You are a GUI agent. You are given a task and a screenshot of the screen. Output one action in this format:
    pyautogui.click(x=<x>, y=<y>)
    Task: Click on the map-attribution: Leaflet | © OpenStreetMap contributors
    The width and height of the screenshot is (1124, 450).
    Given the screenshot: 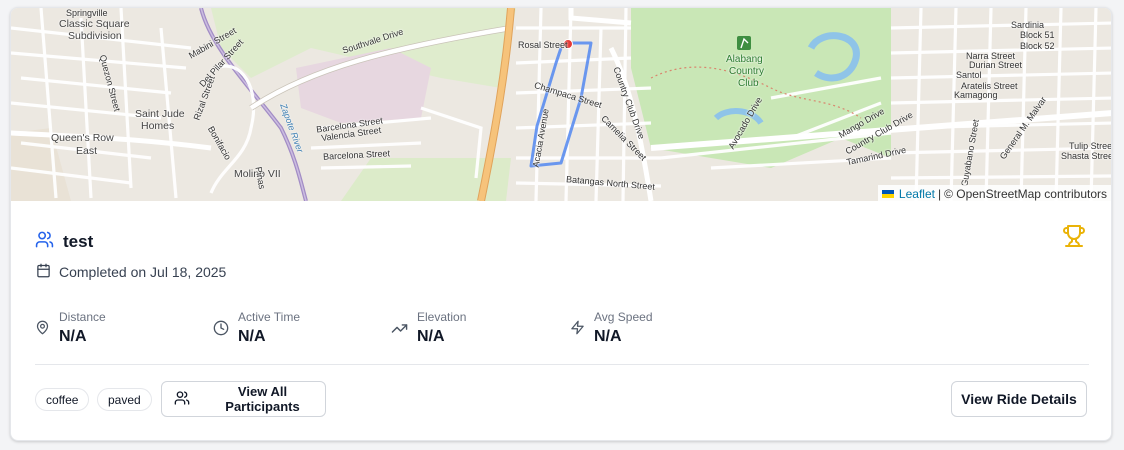 What is the action you would take?
    pyautogui.click(x=994, y=193)
    